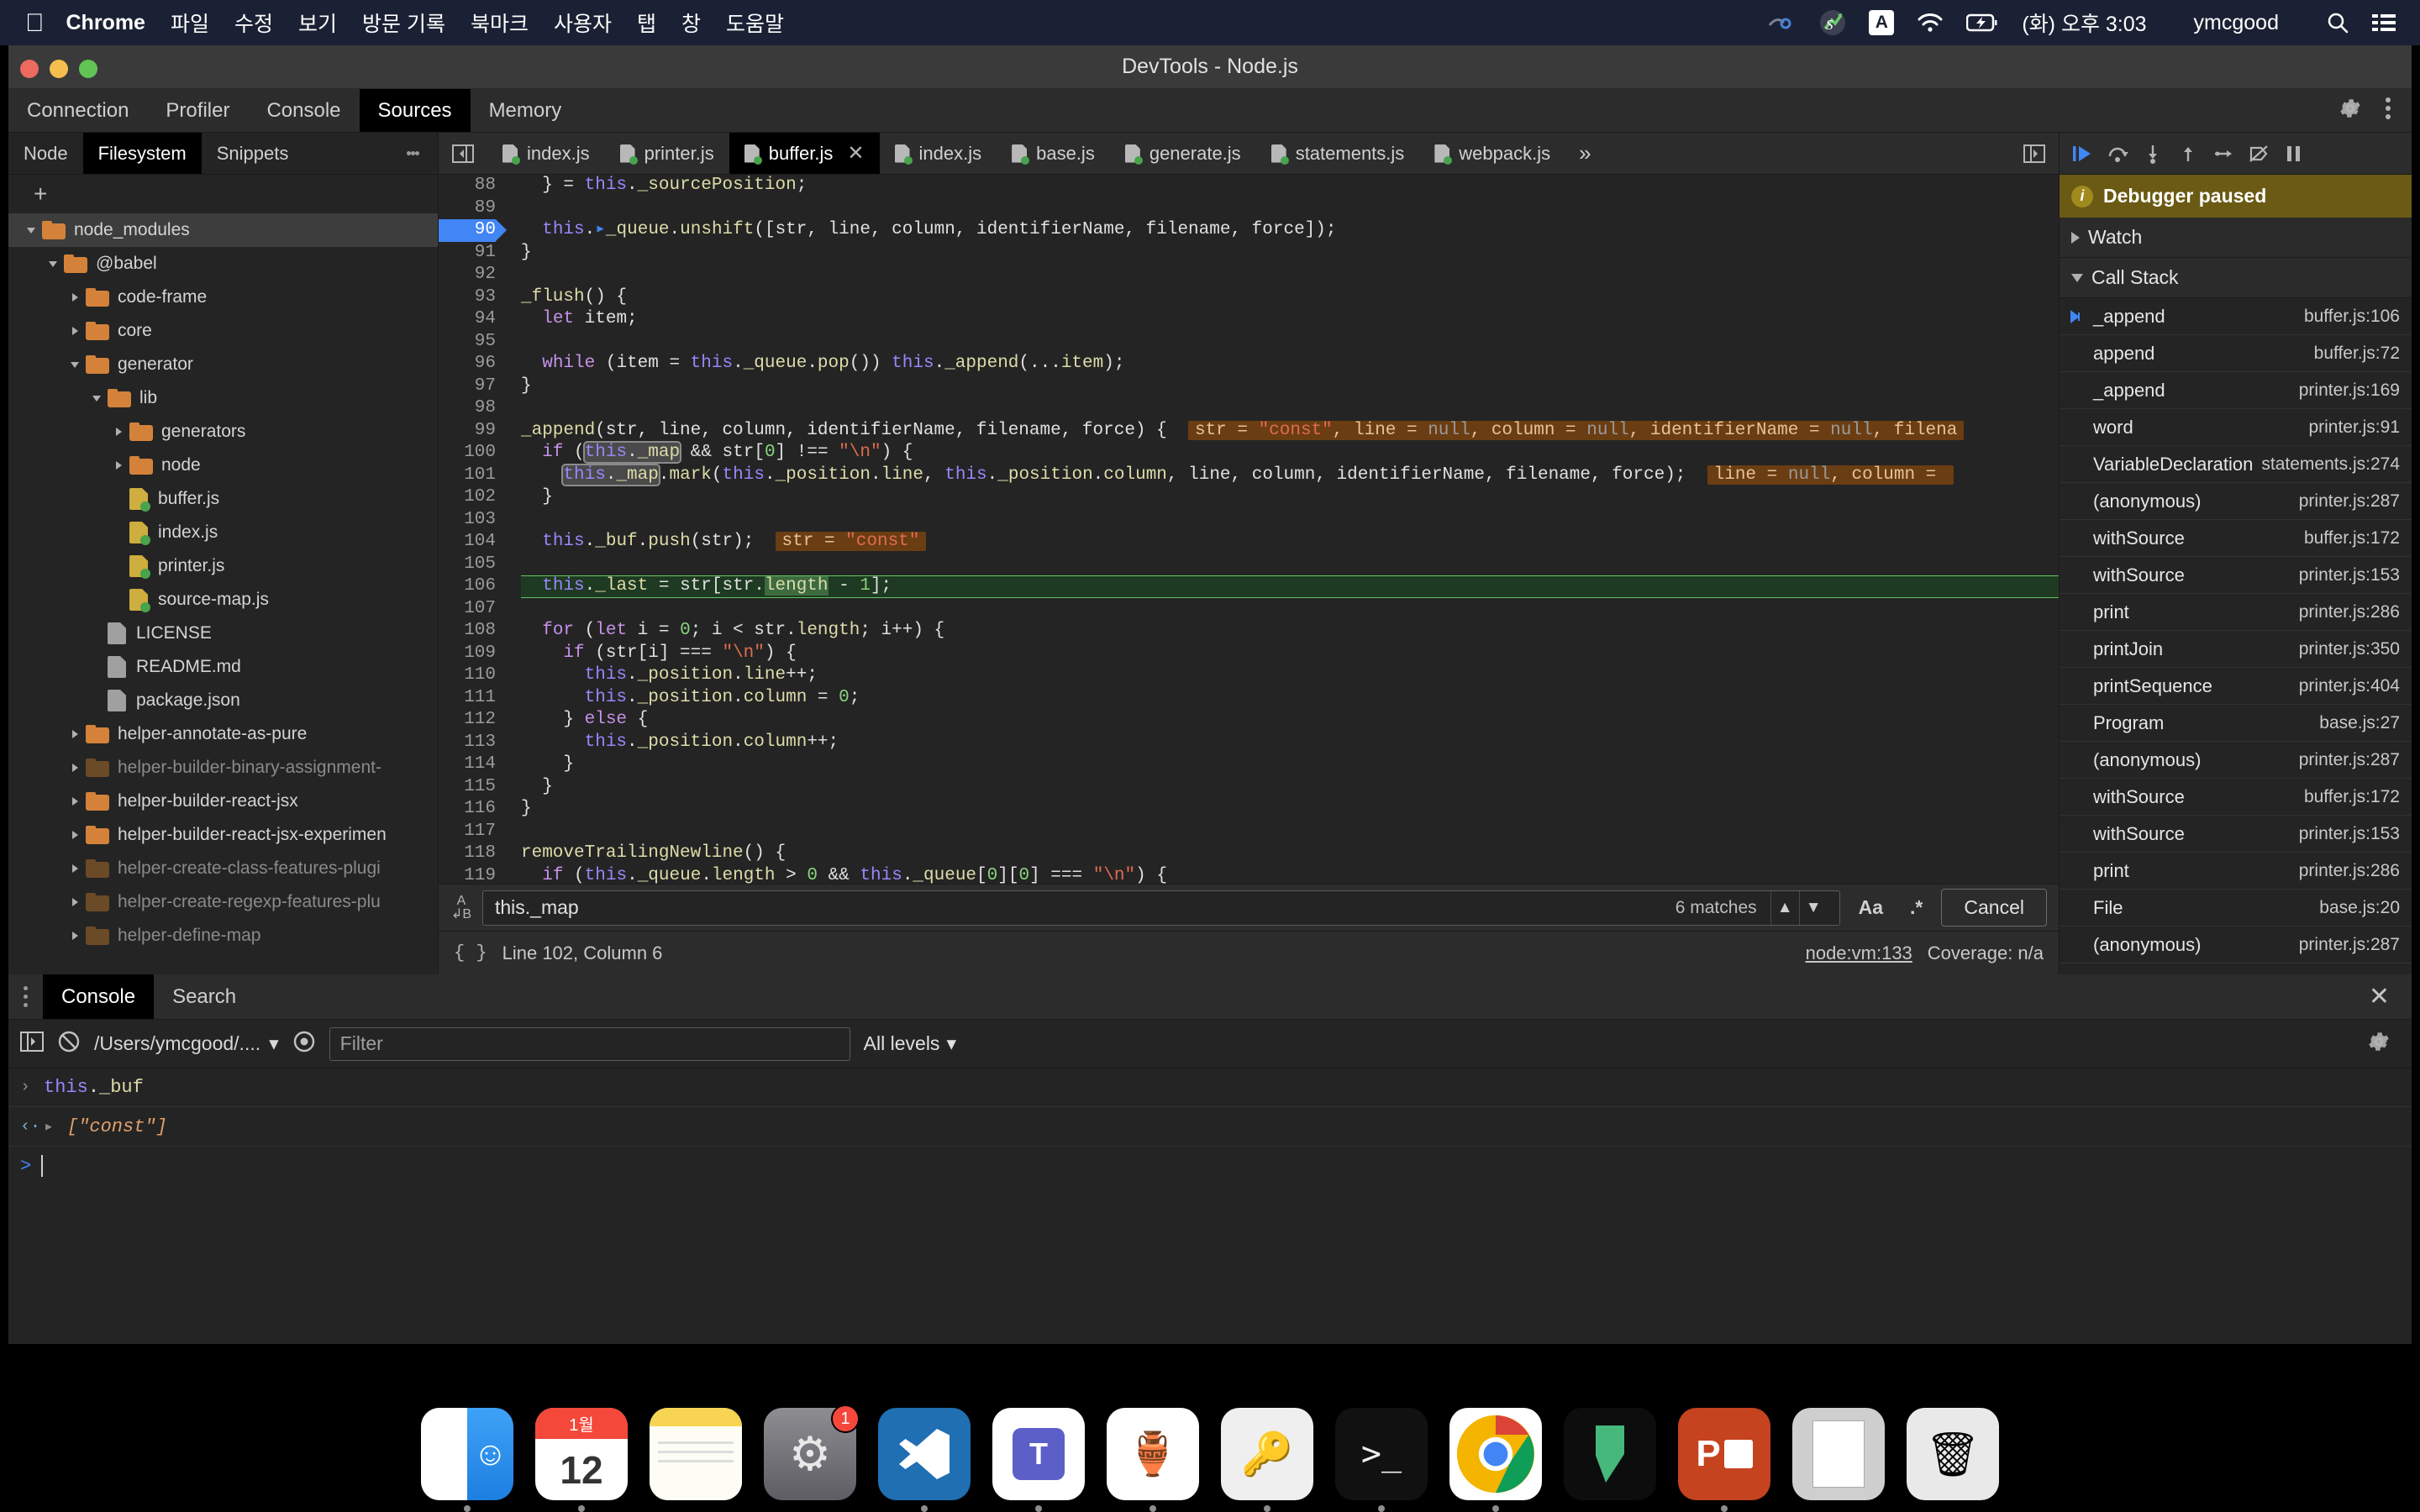 This screenshot has height=1512, width=2420. What do you see at coordinates (646, 23) in the screenshot?
I see `menu-item-tab: 탭` at bounding box center [646, 23].